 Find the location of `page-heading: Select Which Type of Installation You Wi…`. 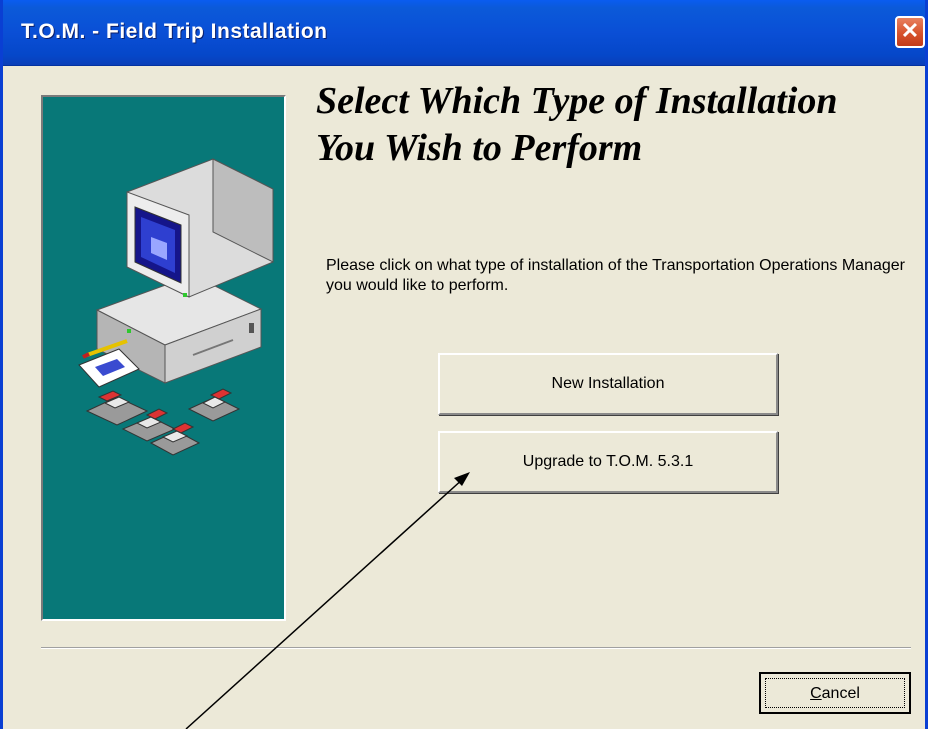

page-heading: Select Which Type of Installation You Wi… is located at coordinates (577, 124).